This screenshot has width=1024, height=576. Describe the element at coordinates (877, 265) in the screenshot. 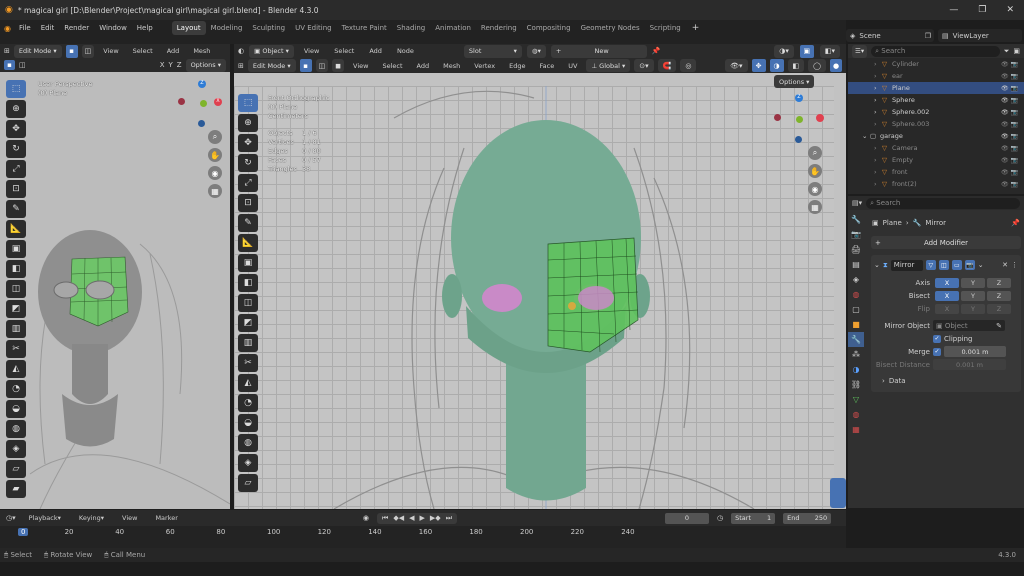

I see `collapse-chevron-icon: ⌄` at that location.